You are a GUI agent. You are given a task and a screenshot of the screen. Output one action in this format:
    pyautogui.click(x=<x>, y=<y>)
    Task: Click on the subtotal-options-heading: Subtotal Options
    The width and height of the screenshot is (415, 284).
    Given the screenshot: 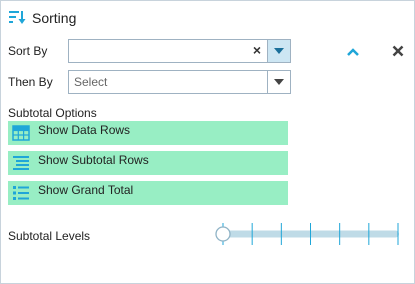 What is the action you would take?
    pyautogui.click(x=52, y=113)
    